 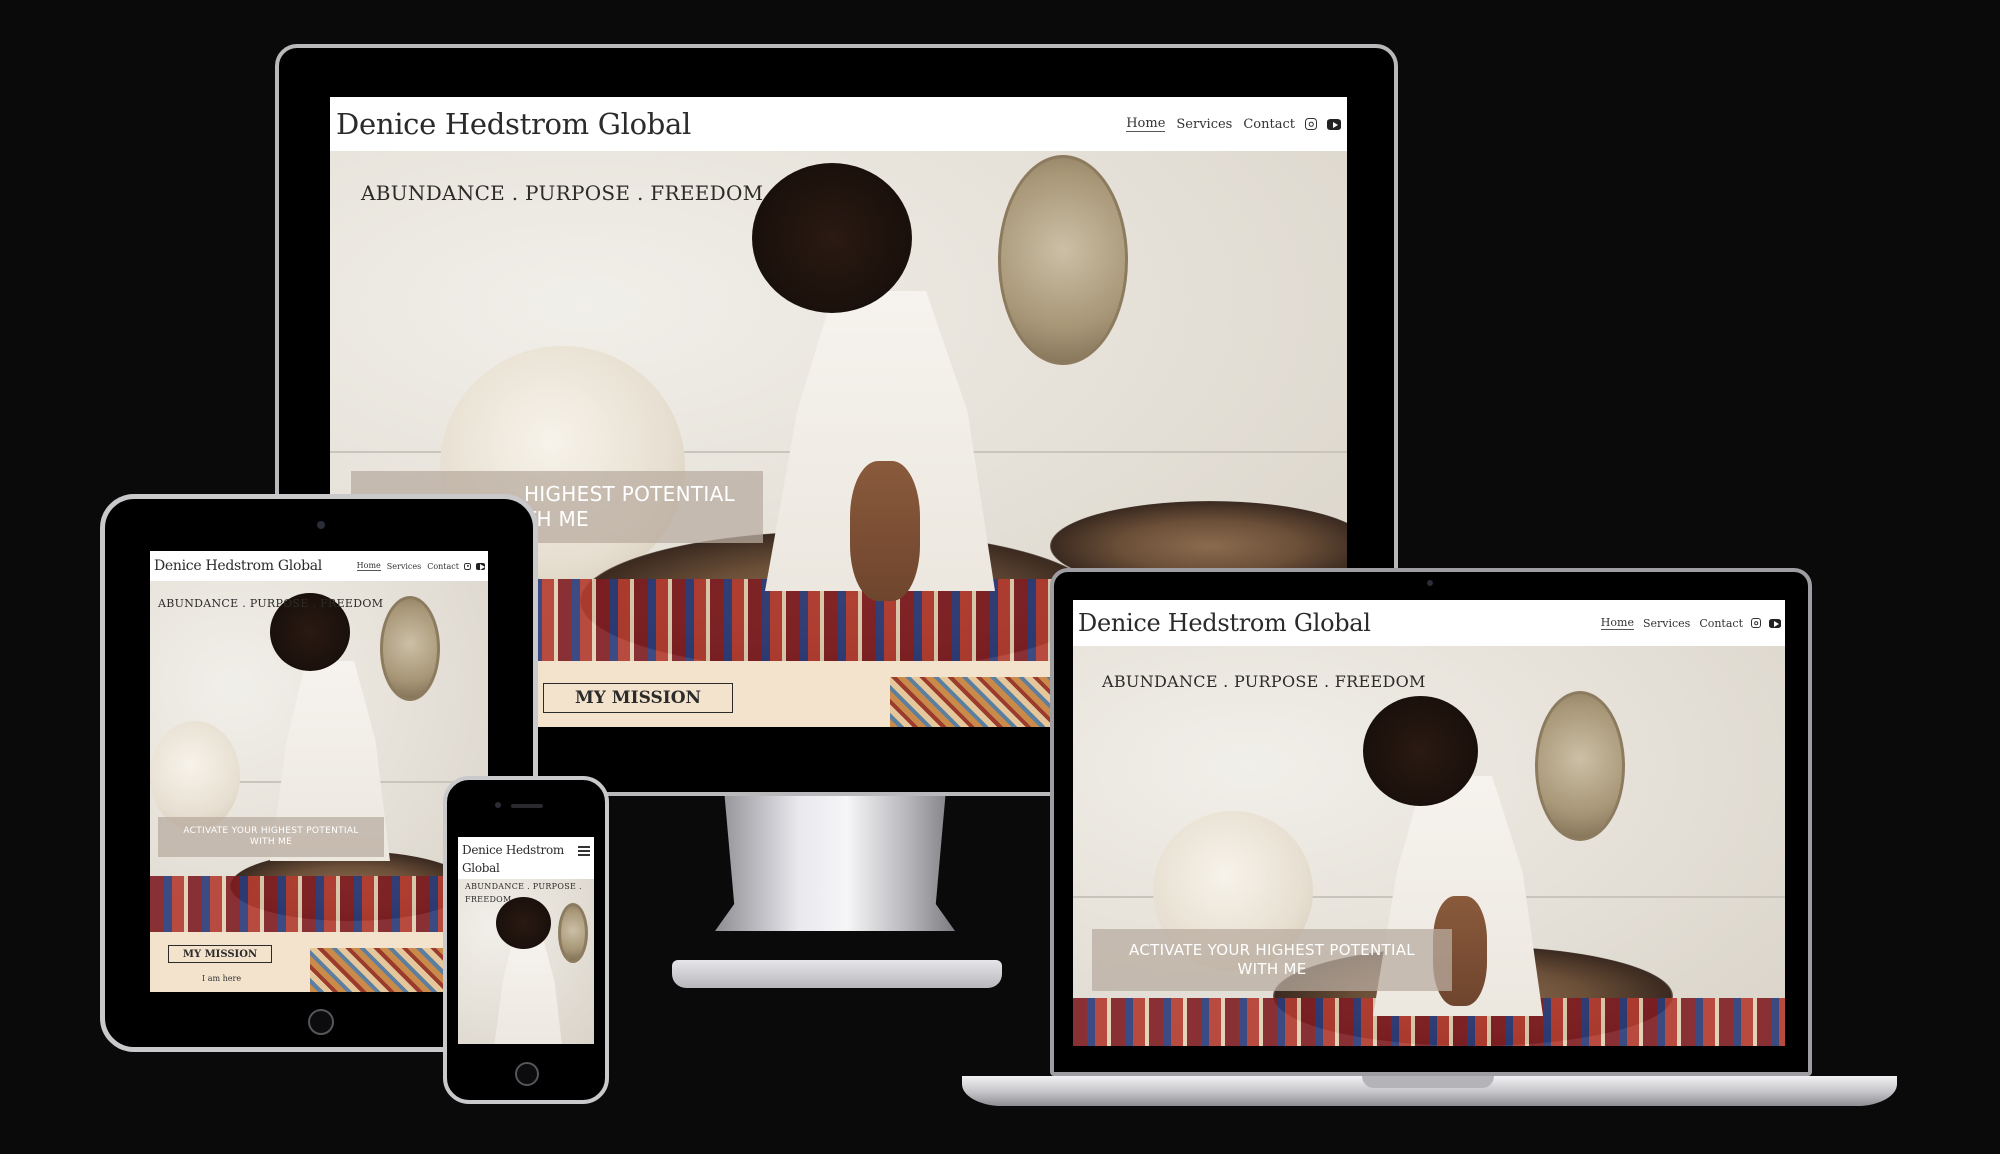 What do you see at coordinates (835, 863) in the screenshot?
I see `imac-stand-neck` at bounding box center [835, 863].